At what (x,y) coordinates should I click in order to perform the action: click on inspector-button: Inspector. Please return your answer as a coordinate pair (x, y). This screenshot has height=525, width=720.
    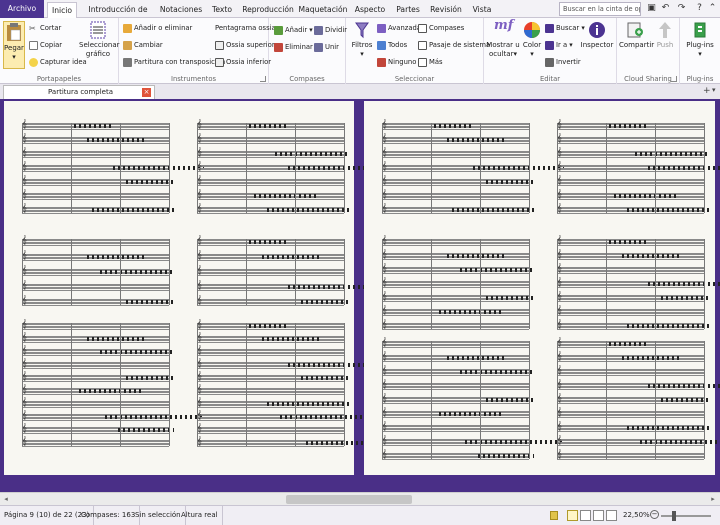
    Looking at the image, I should click on (597, 35).